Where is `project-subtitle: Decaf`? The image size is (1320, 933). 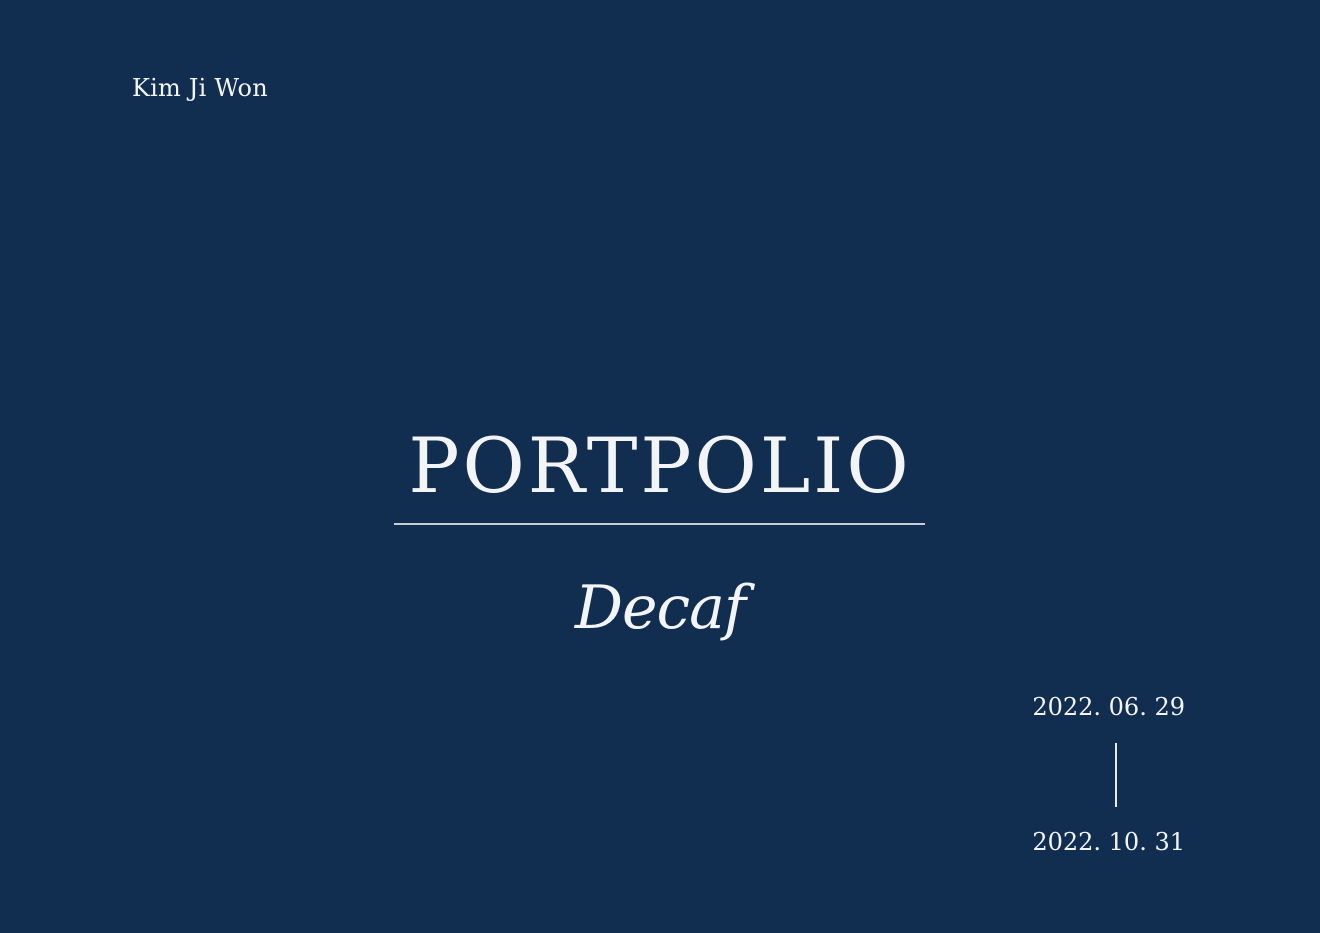 project-subtitle: Decaf is located at coordinates (660, 608).